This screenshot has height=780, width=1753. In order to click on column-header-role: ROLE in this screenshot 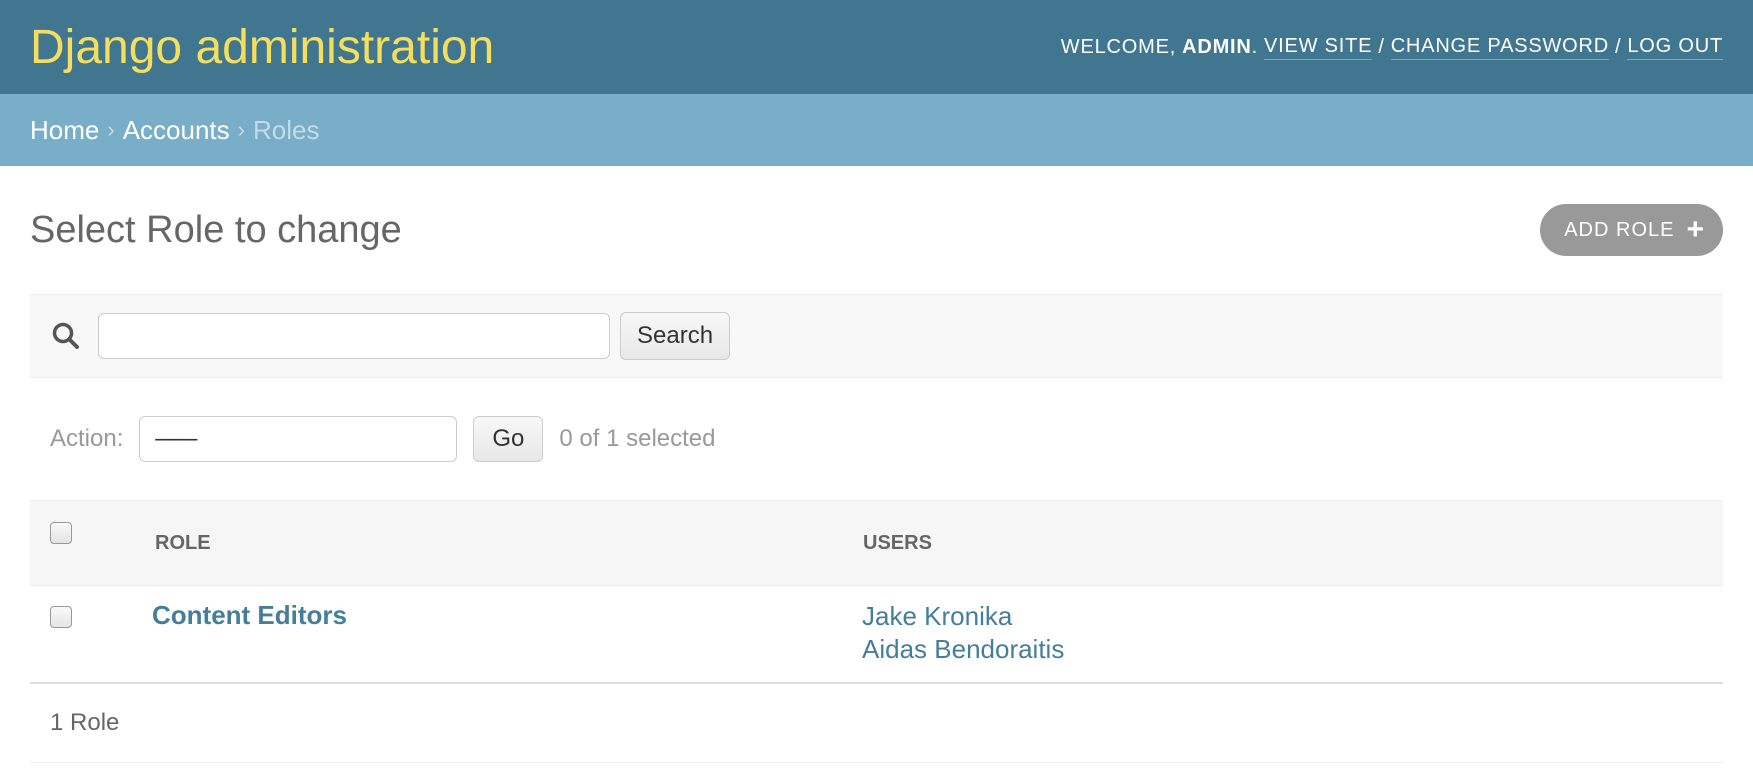, I will do `click(496, 543)`.